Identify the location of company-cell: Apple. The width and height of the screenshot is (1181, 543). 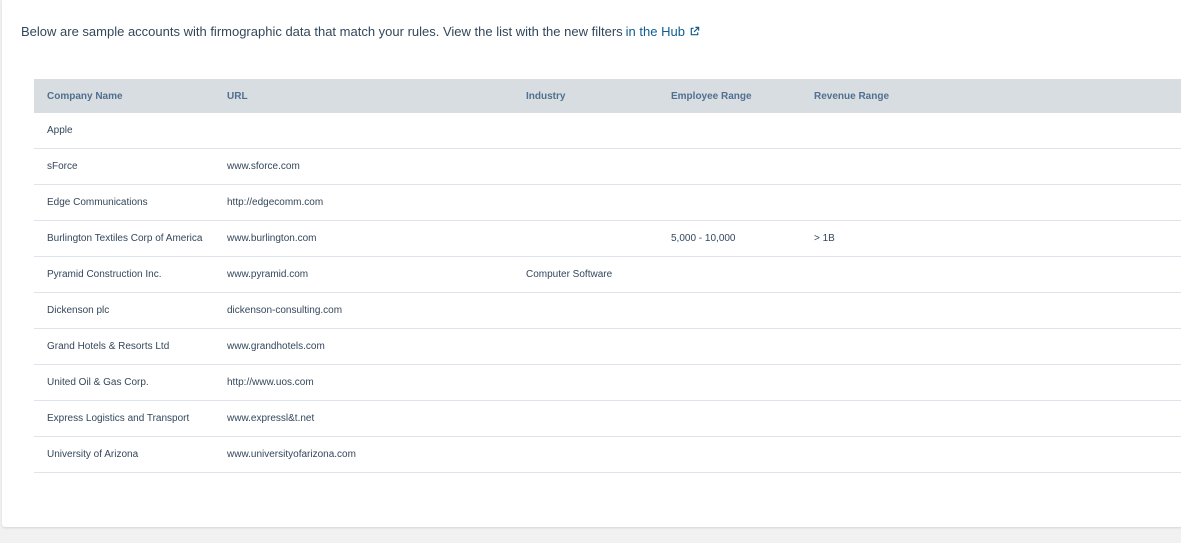
(124, 131).